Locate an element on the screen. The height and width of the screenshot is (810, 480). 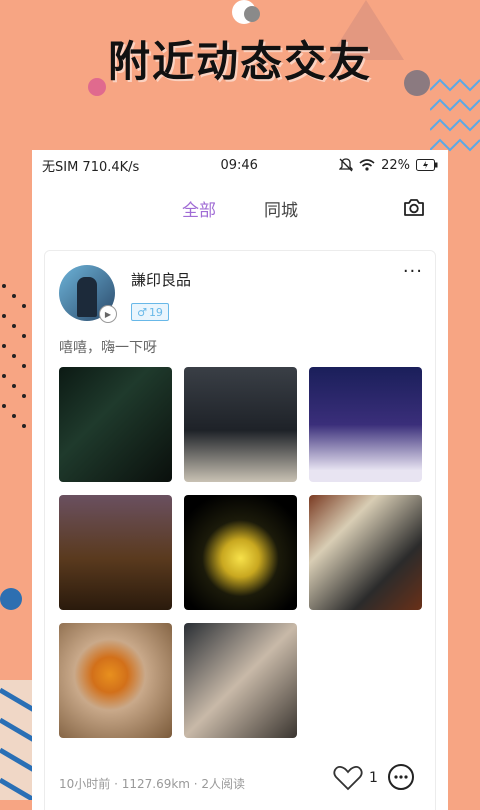
battery-icon is located at coordinates (427, 165).